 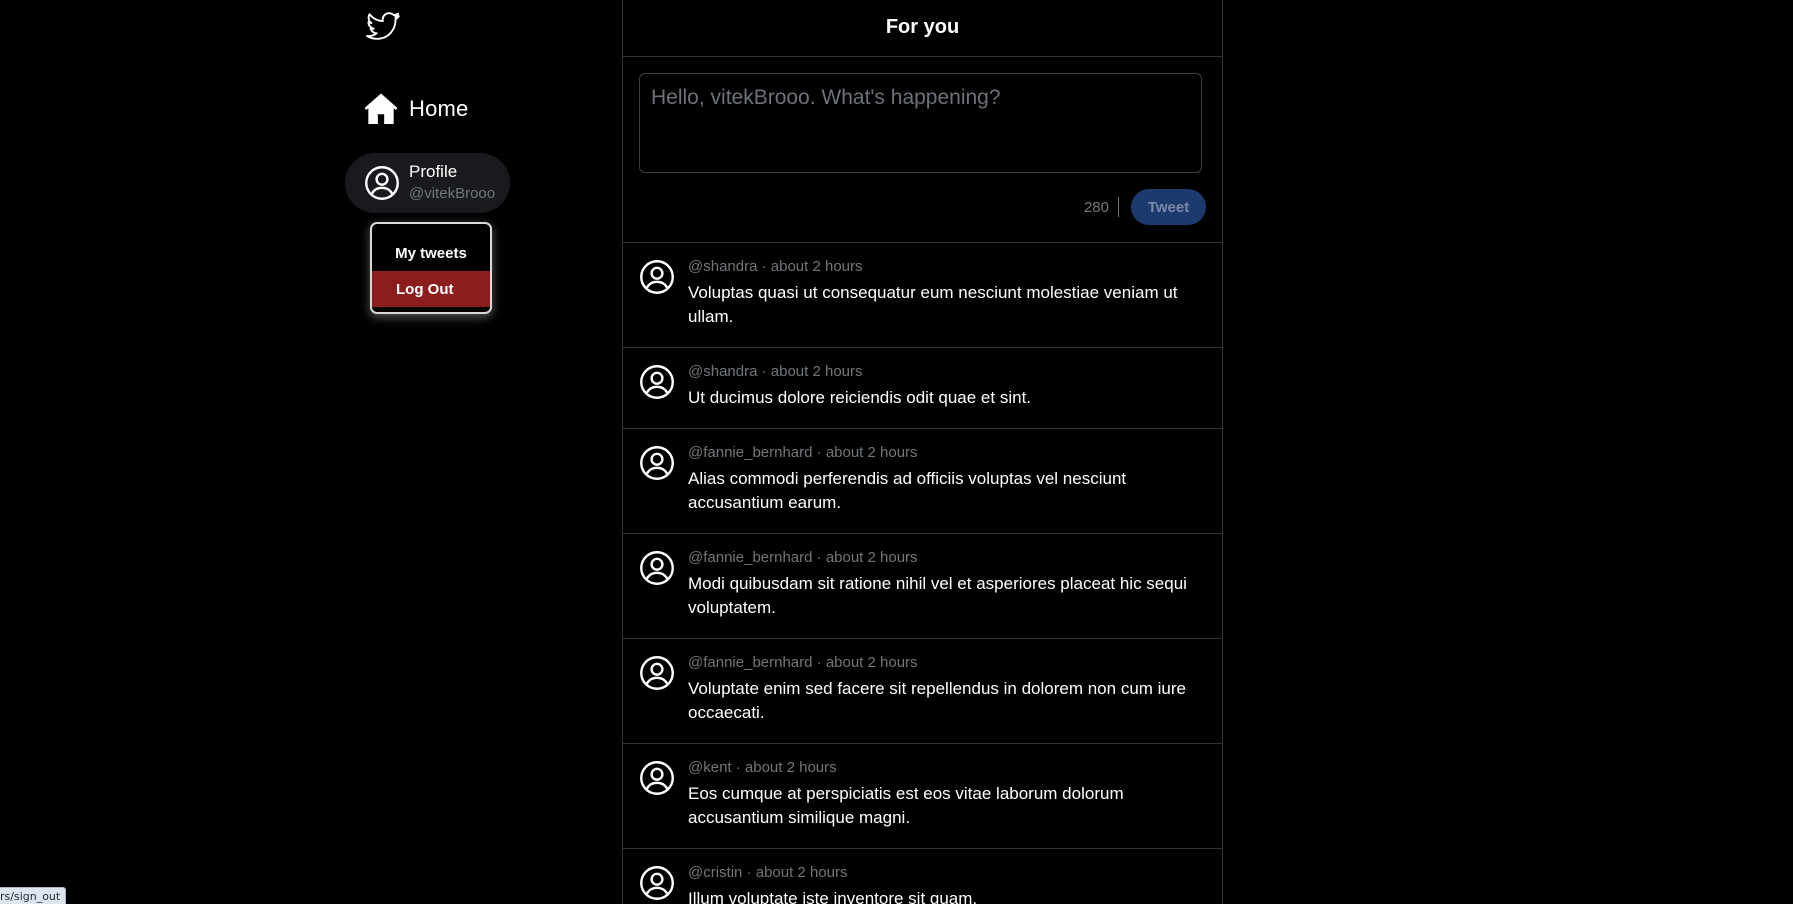 What do you see at coordinates (33, 895) in the screenshot?
I see `browser-status-url: rs/sign_out` at bounding box center [33, 895].